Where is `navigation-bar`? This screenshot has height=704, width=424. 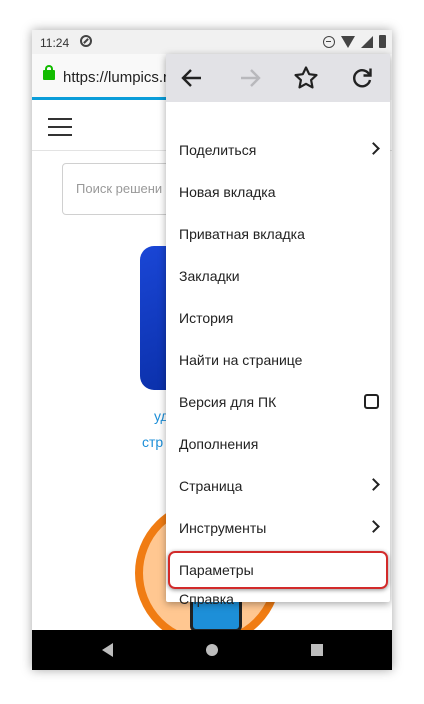
navigation-bar is located at coordinates (212, 650).